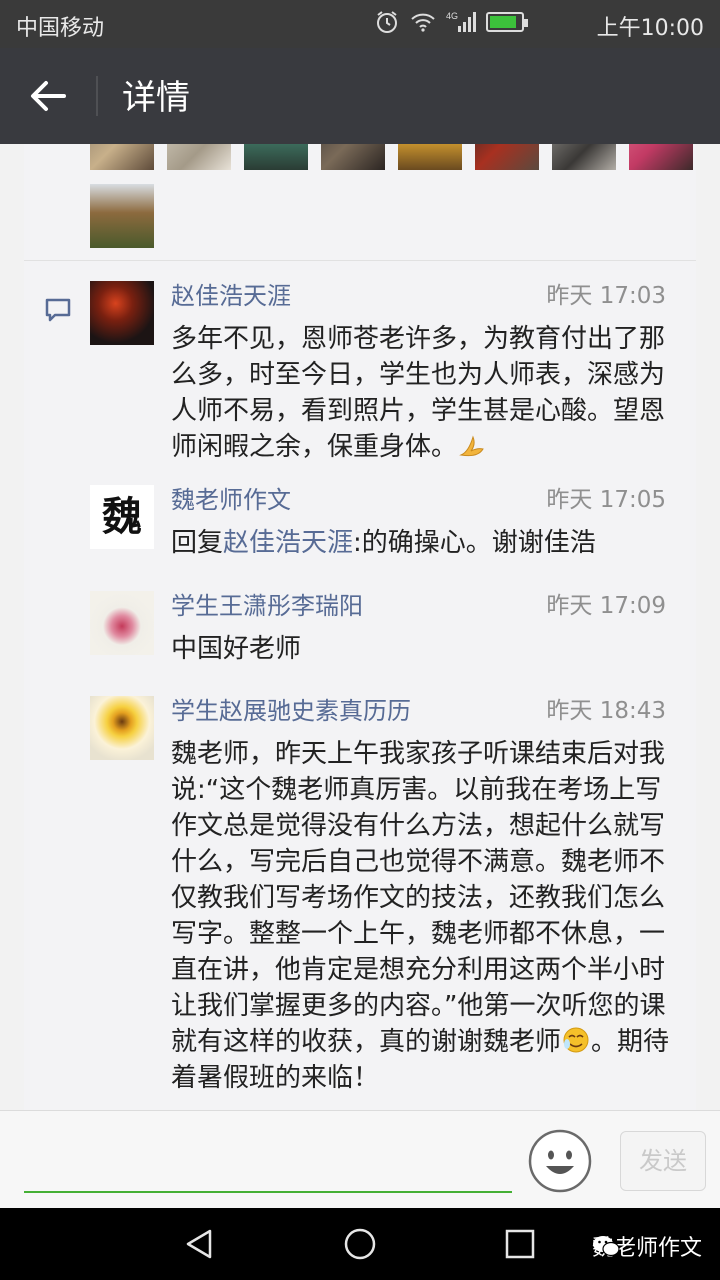 This screenshot has width=720, height=1280. Describe the element at coordinates (360, 24) in the screenshot. I see `status-bar: 中国移动 4G 上午10:00` at that location.